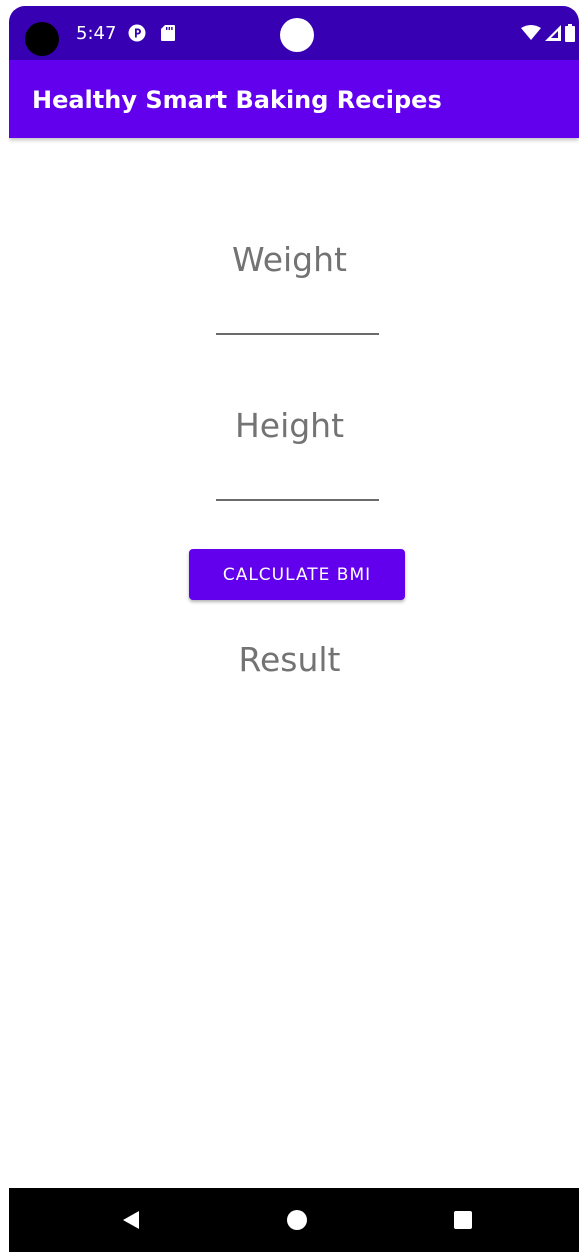  Describe the element at coordinates (297, 35) in the screenshot. I see `status-center-dot-icon` at that location.